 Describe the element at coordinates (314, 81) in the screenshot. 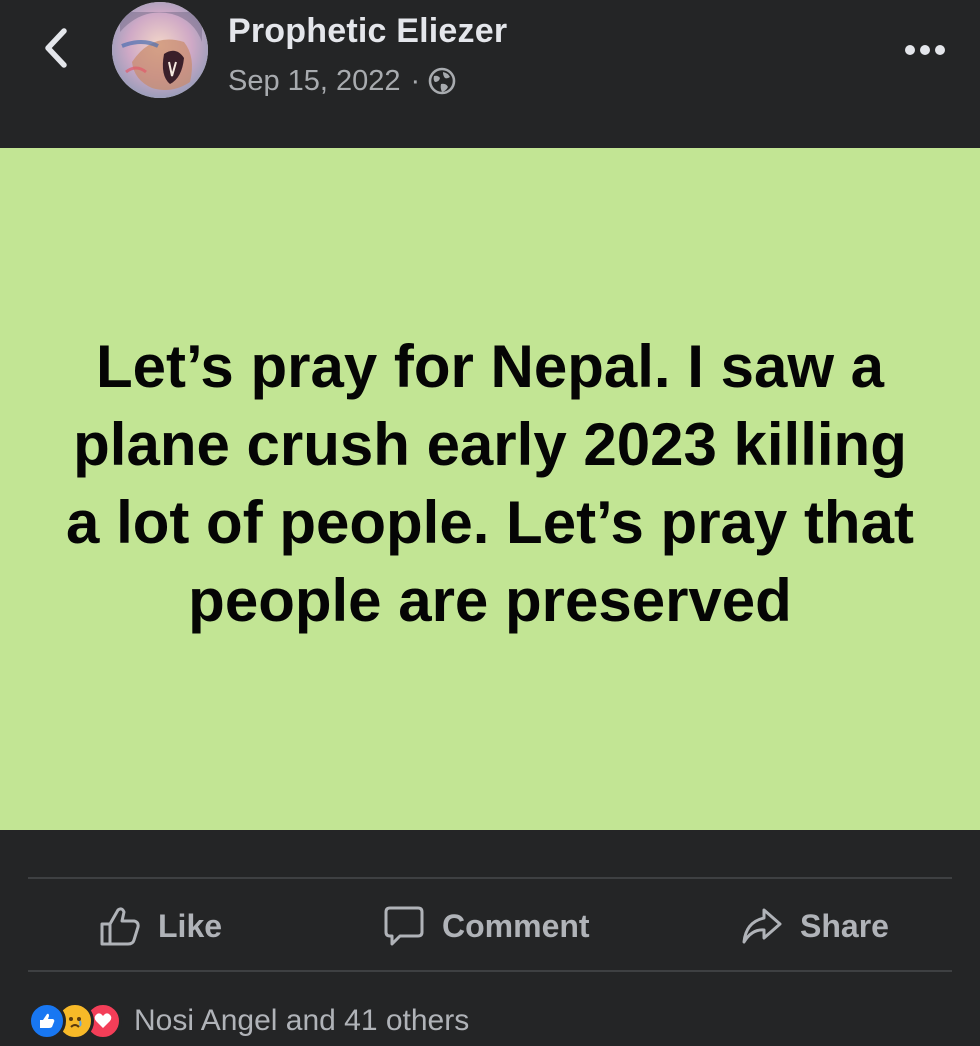

I see `post-date: Sep 15, 2022` at that location.